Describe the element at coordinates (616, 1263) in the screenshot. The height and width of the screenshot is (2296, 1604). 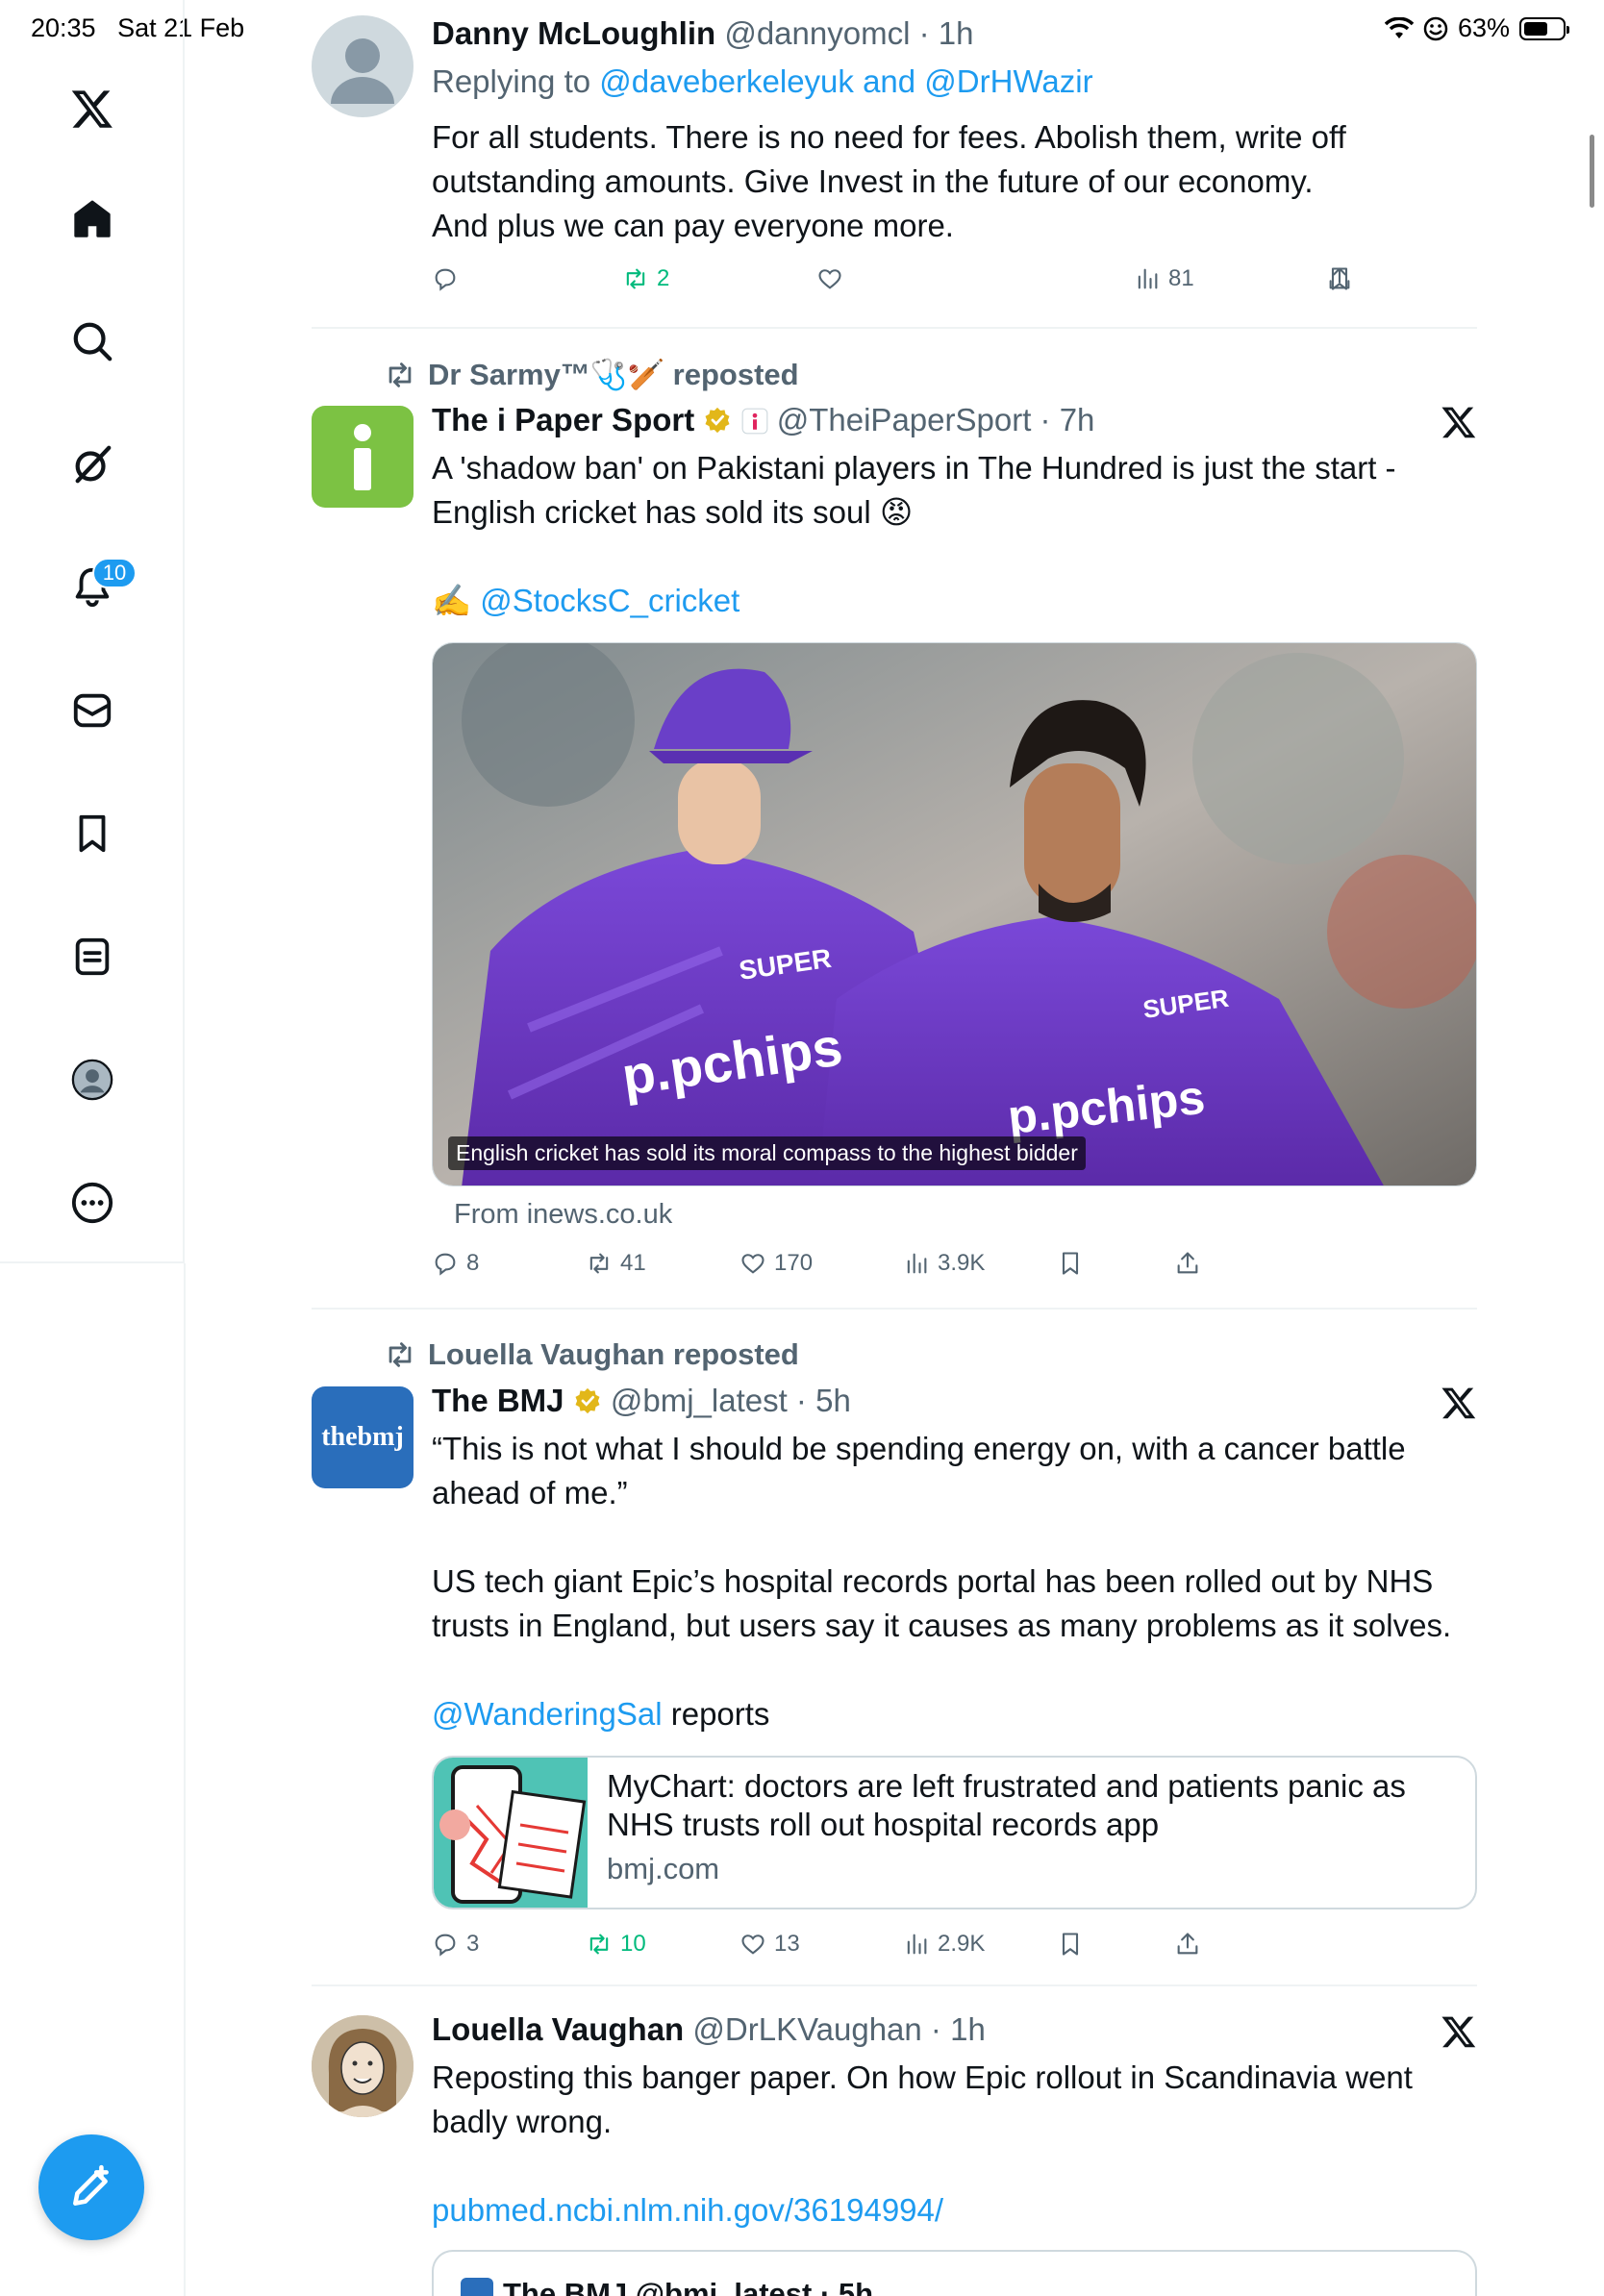
I see `repost-button: 41` at that location.